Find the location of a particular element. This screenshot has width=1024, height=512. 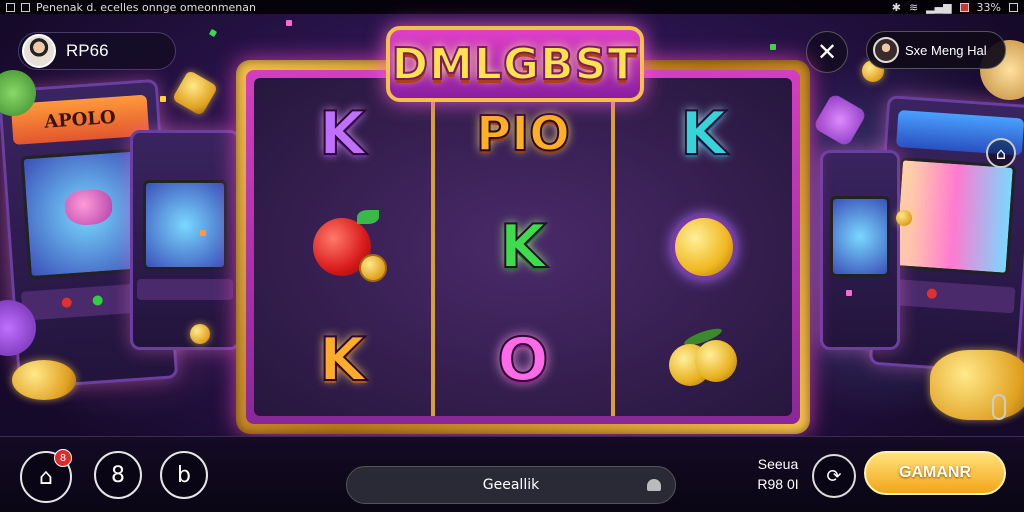

mascot-icon is located at coordinates (88, 207).